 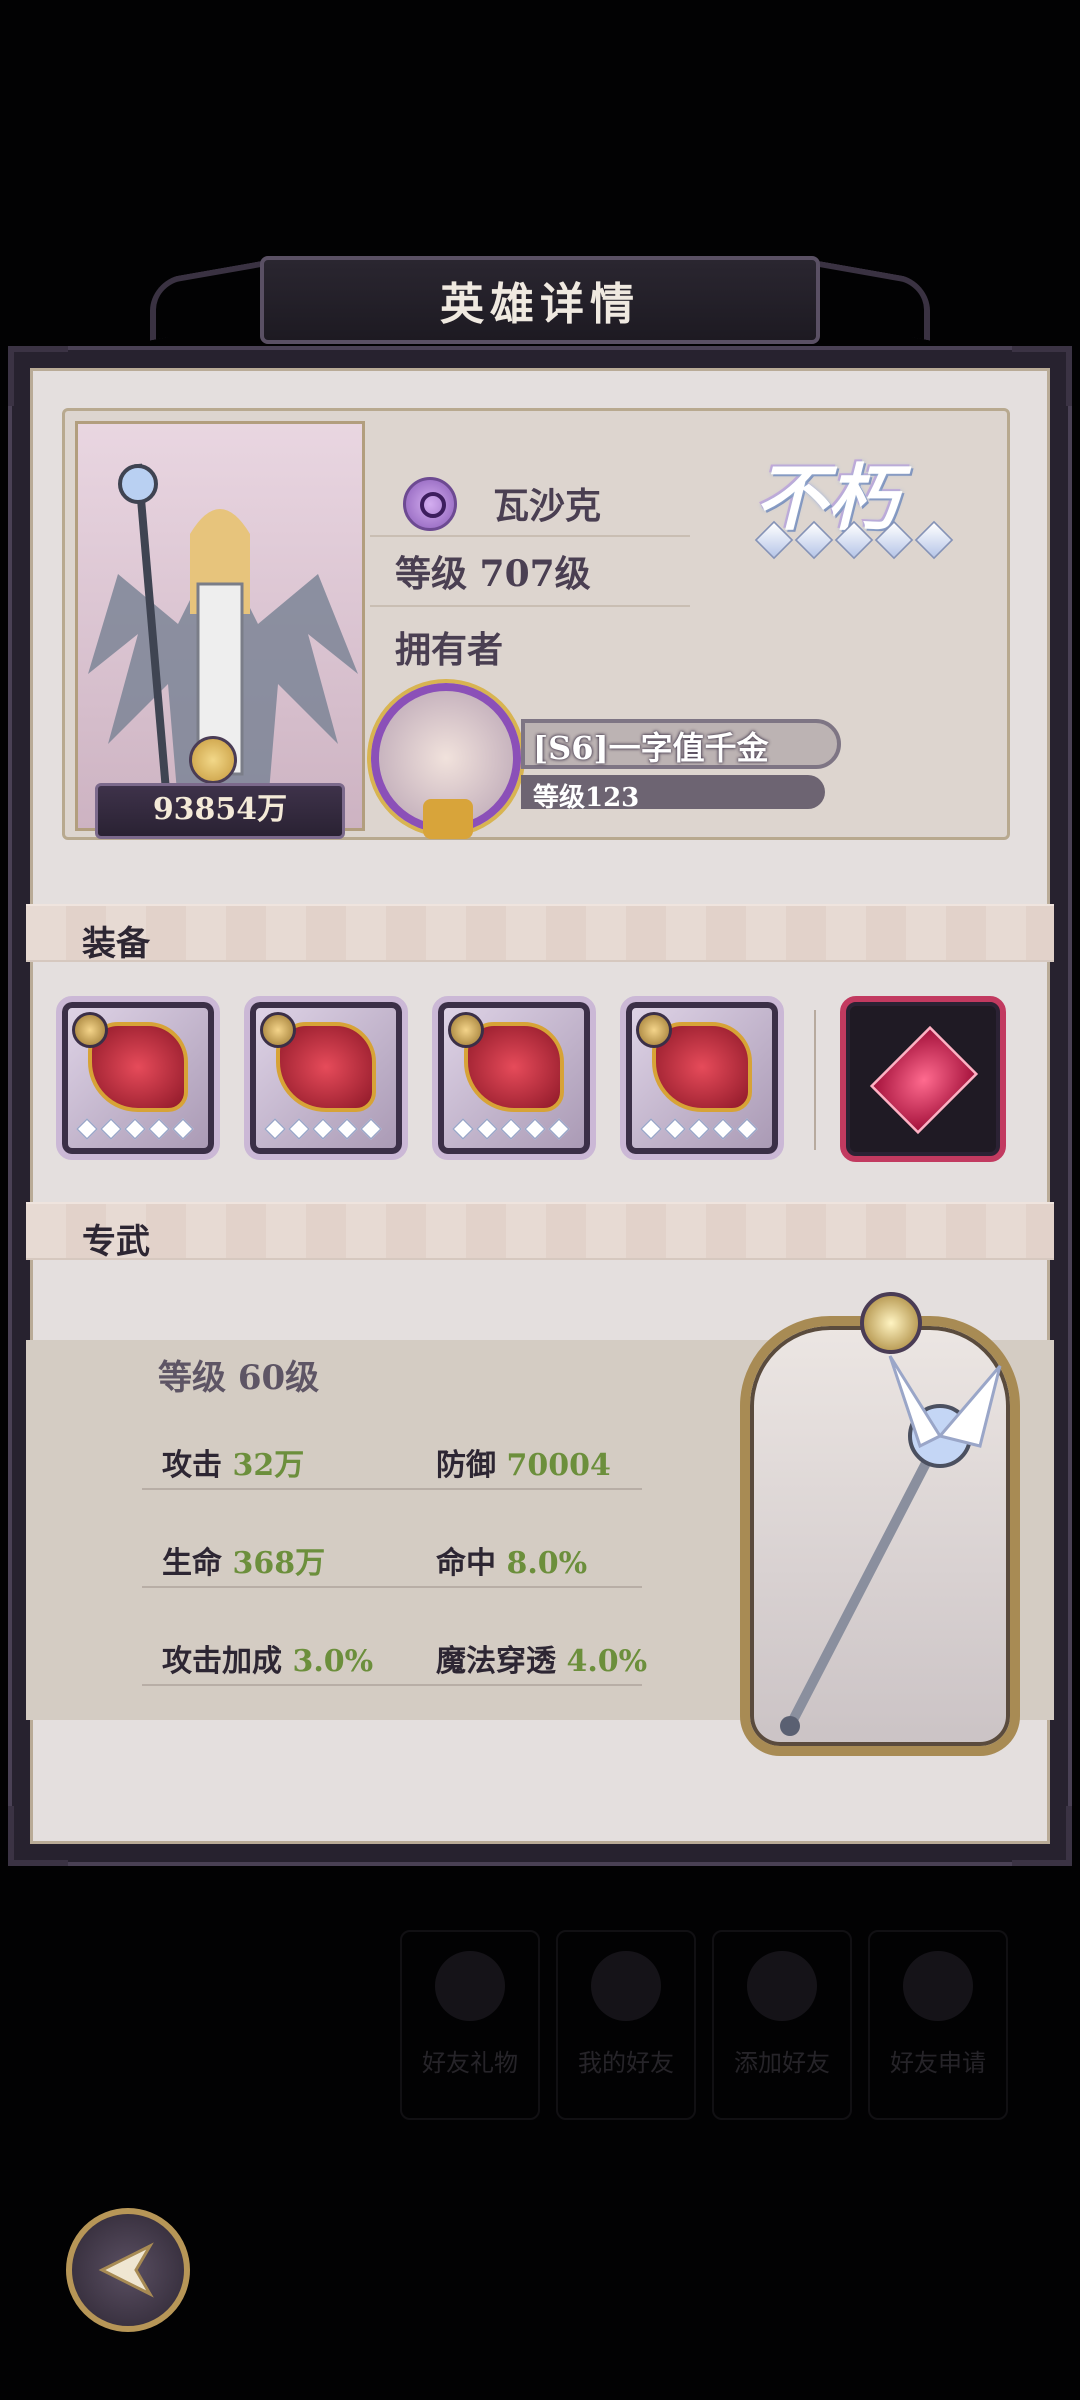 What do you see at coordinates (891, 1545) in the screenshot?
I see `staff-weapon-icon` at bounding box center [891, 1545].